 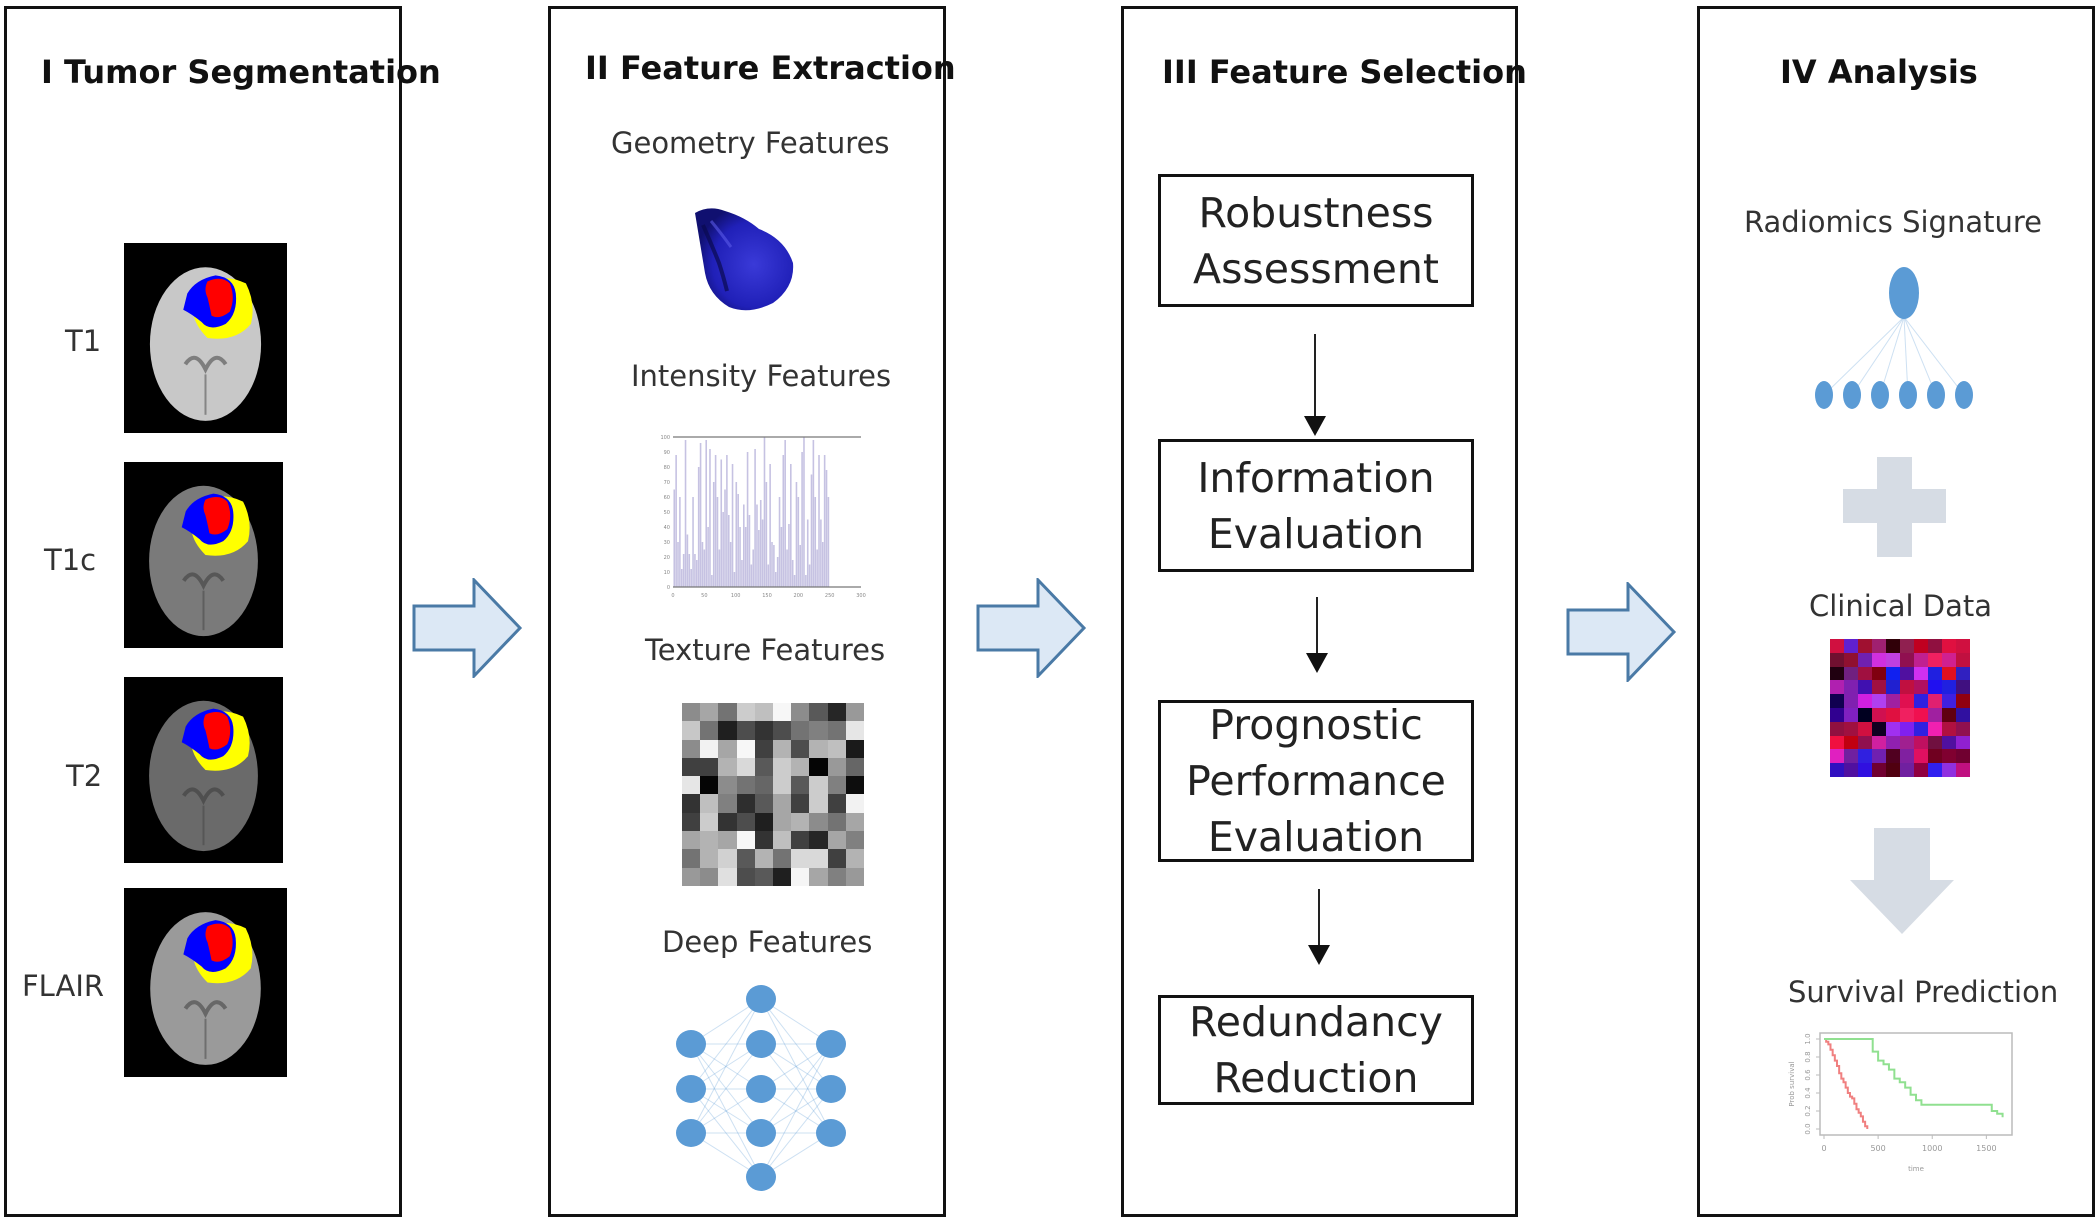 What do you see at coordinates (1316, 240) in the screenshot?
I see `step-robustness-assessment: Robustness Assessment` at bounding box center [1316, 240].